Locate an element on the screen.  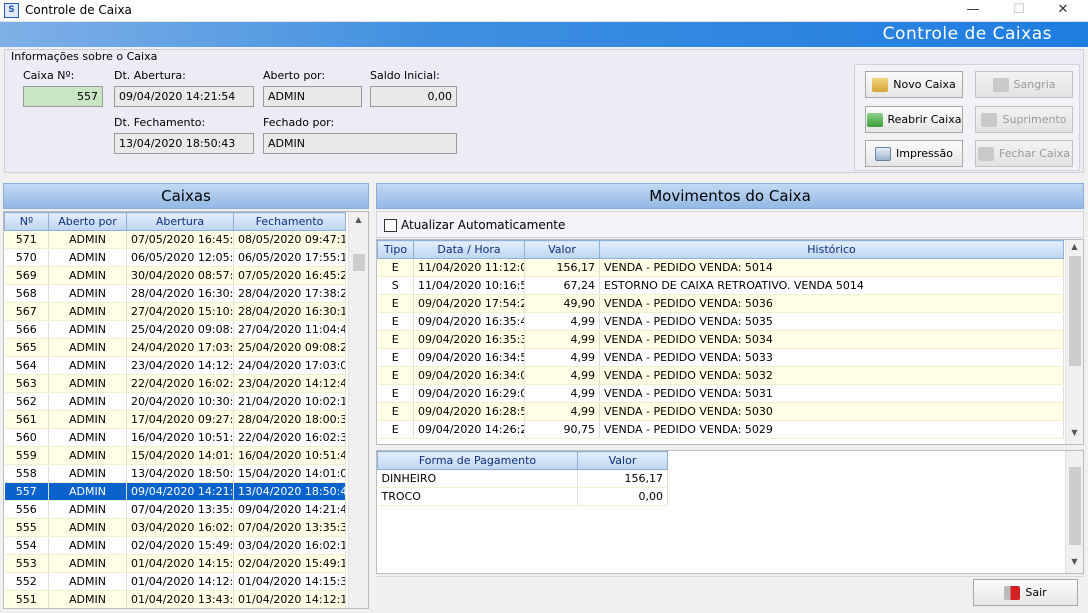
fechar-caixa-label: Fechar Caixa is located at coordinates (1034, 153).